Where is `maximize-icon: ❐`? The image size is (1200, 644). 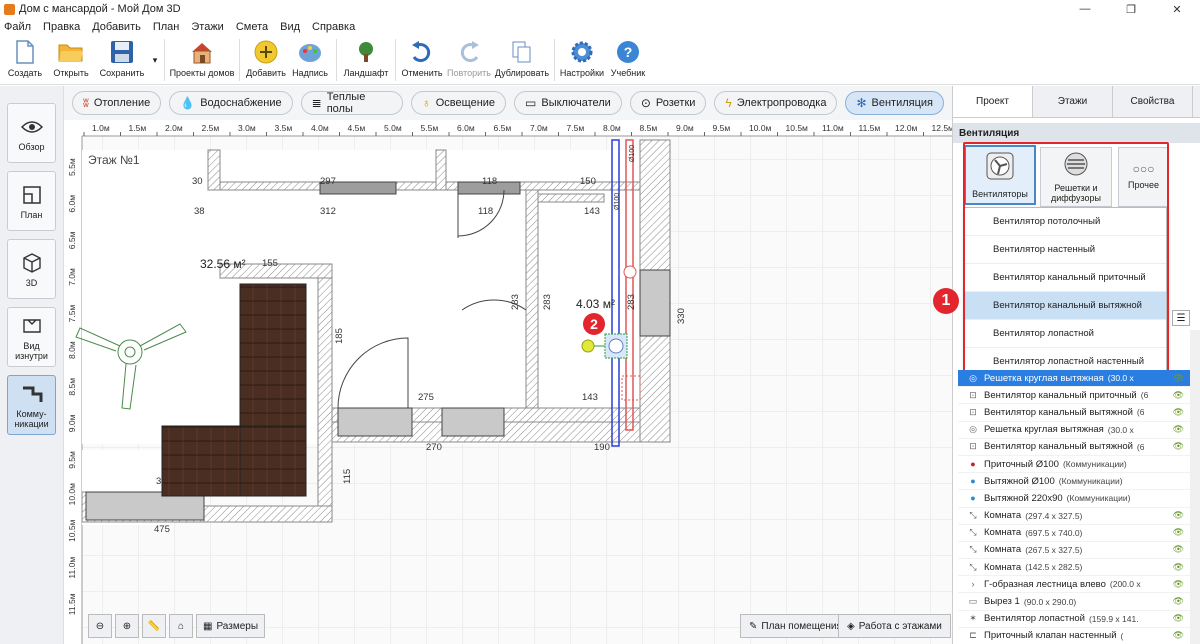
maximize-icon: ❐ is located at coordinates (1131, 9).